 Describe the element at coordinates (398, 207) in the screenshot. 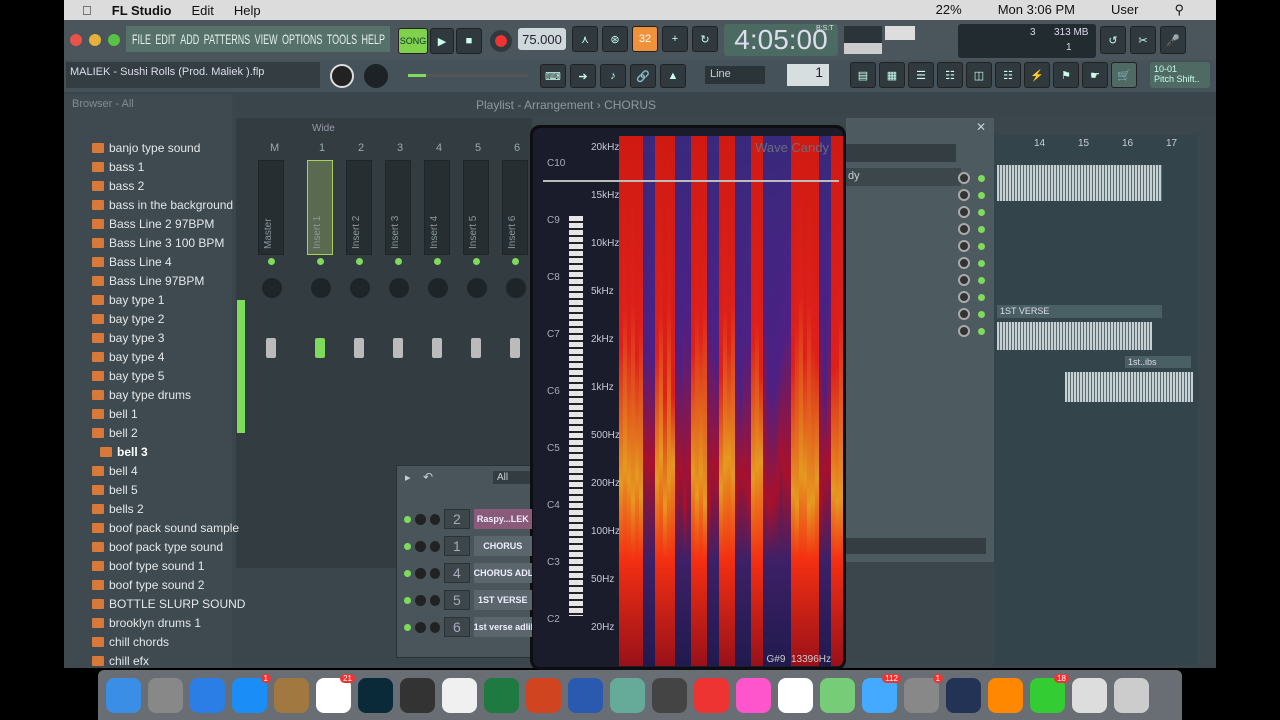

I see `mixer-strip: Insert 3` at that location.